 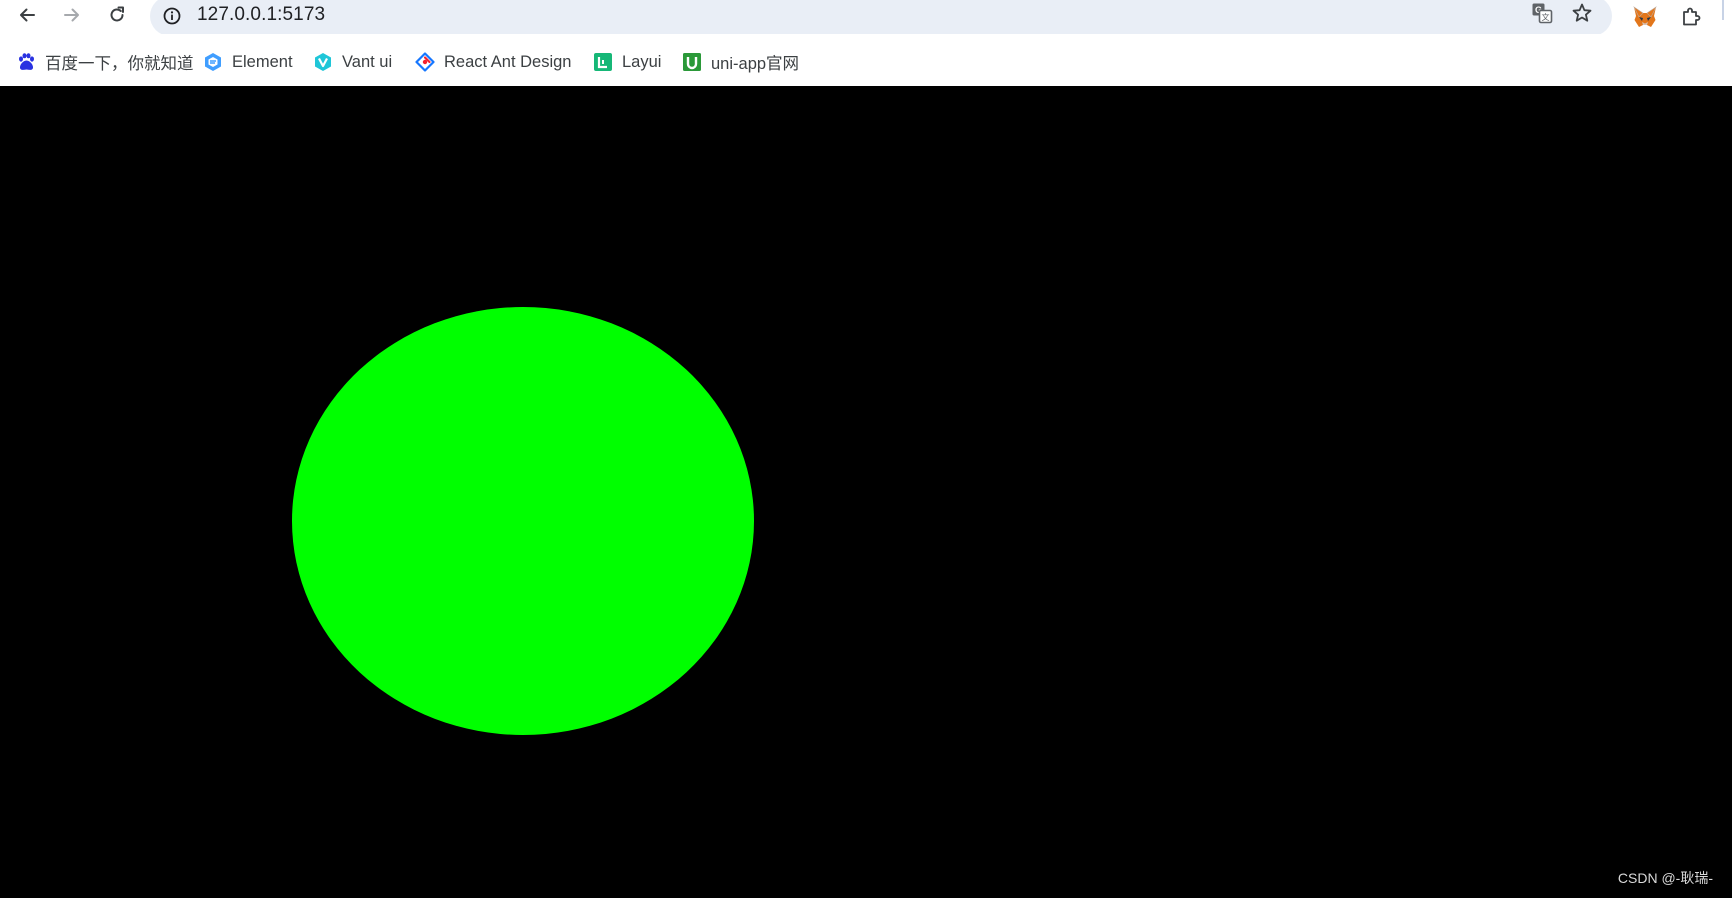 I want to click on back-arrow-icon, so click(x=27, y=15).